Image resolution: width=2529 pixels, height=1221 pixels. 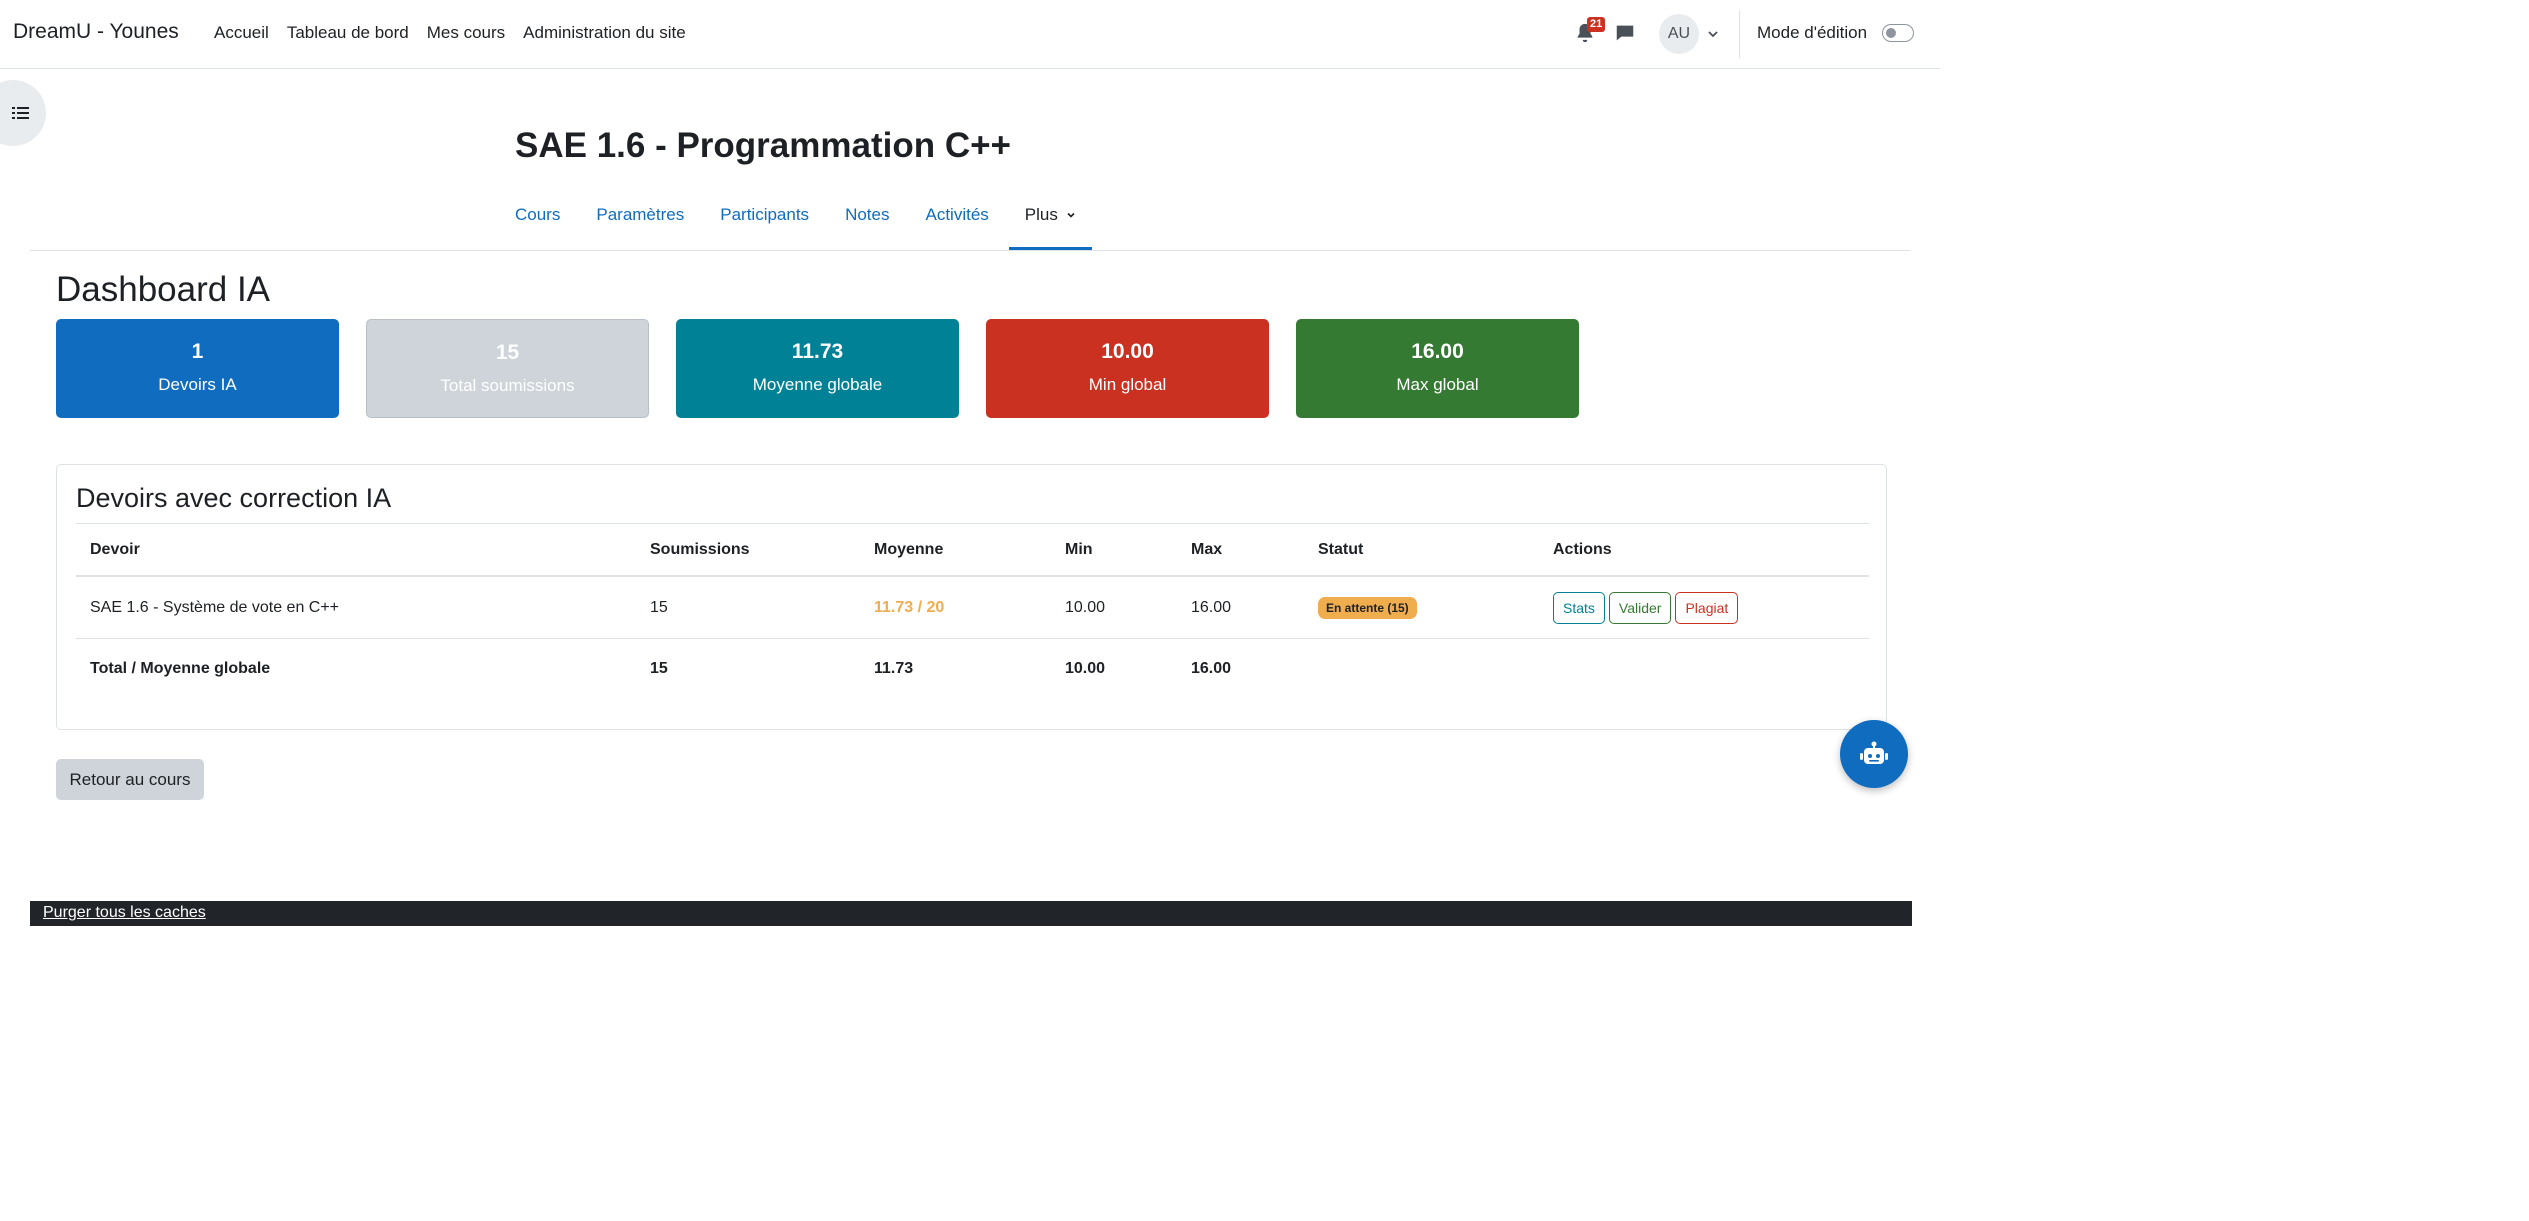 I want to click on stat-label: Devoirs IA, so click(x=197, y=384).